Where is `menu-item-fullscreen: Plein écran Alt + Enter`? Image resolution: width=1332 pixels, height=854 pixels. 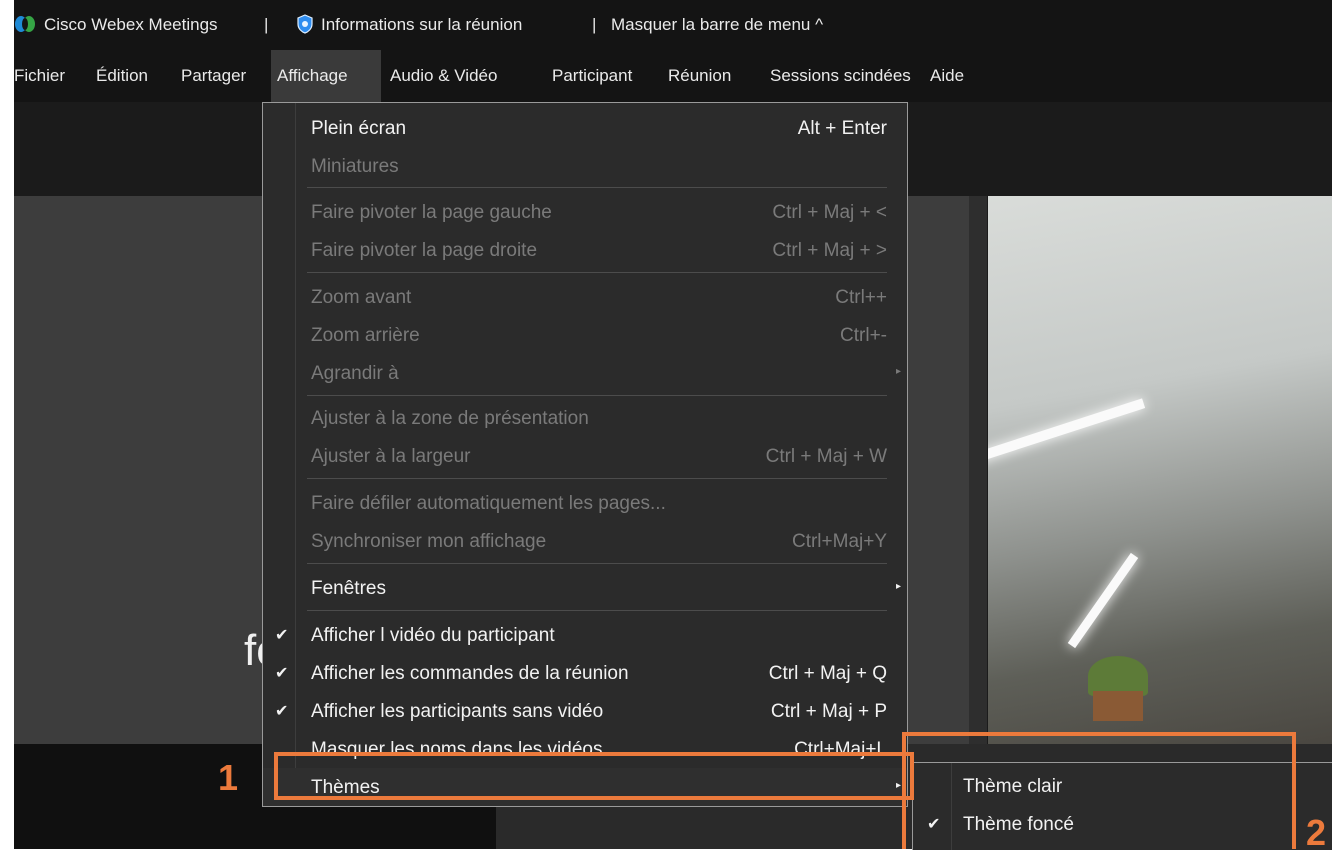 menu-item-fullscreen: Plein écran Alt + Enter is located at coordinates (585, 128).